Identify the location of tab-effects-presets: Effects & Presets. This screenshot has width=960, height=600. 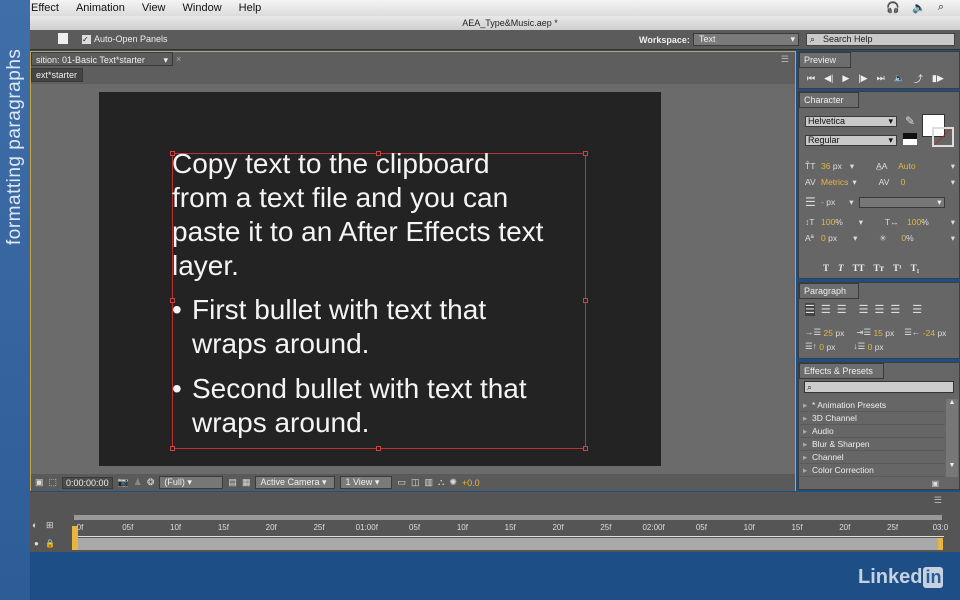
(841, 371).